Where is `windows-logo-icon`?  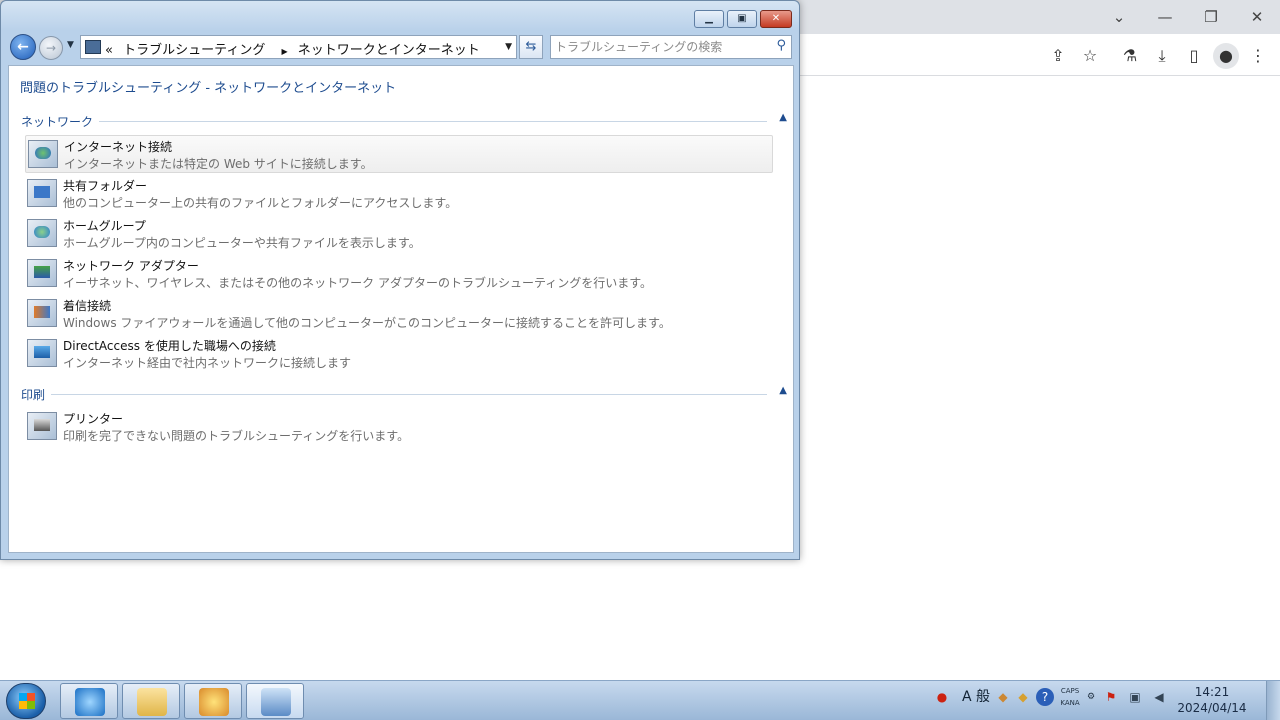 windows-logo-icon is located at coordinates (27, 701).